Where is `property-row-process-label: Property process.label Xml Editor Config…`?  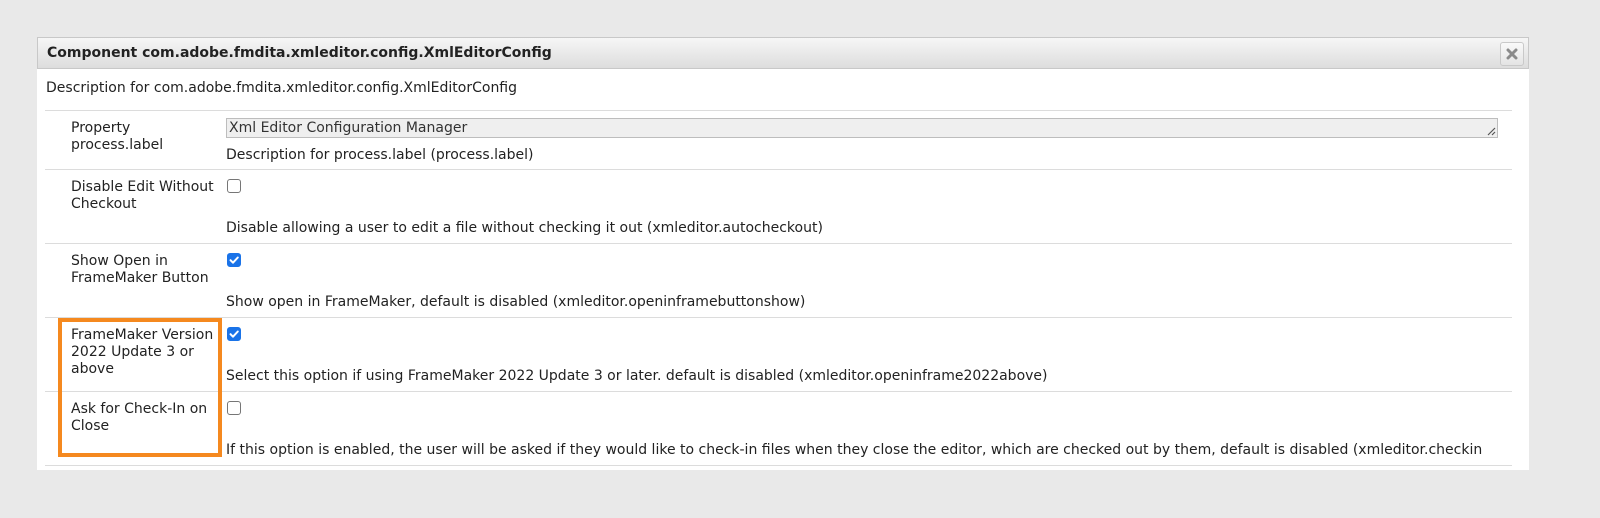
property-row-process-label: Property process.label Xml Editor Config… is located at coordinates (778, 140).